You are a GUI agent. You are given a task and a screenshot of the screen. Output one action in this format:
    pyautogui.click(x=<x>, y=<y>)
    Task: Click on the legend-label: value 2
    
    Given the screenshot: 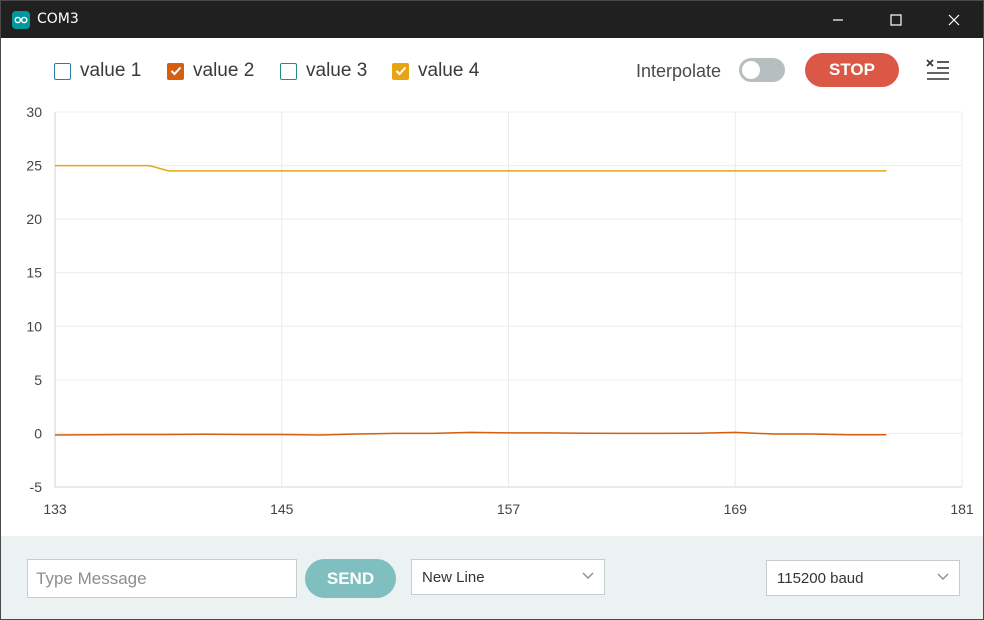 What is the action you would take?
    pyautogui.click(x=224, y=70)
    